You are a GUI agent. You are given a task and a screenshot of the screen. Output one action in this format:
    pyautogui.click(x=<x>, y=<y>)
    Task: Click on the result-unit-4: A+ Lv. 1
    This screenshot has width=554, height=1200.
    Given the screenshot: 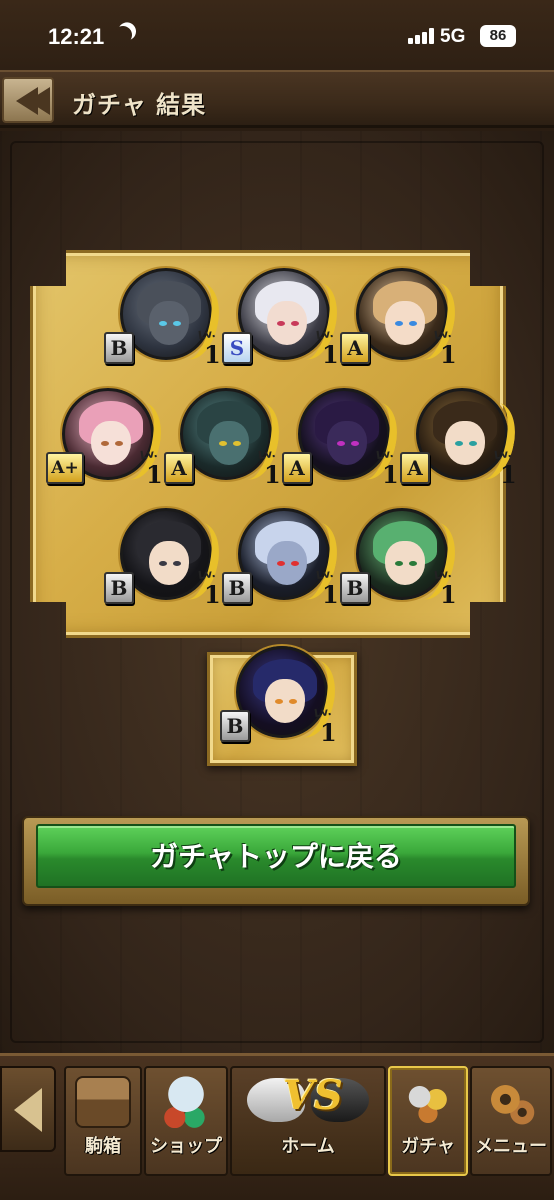 What is the action you would take?
    pyautogui.click(x=107, y=443)
    